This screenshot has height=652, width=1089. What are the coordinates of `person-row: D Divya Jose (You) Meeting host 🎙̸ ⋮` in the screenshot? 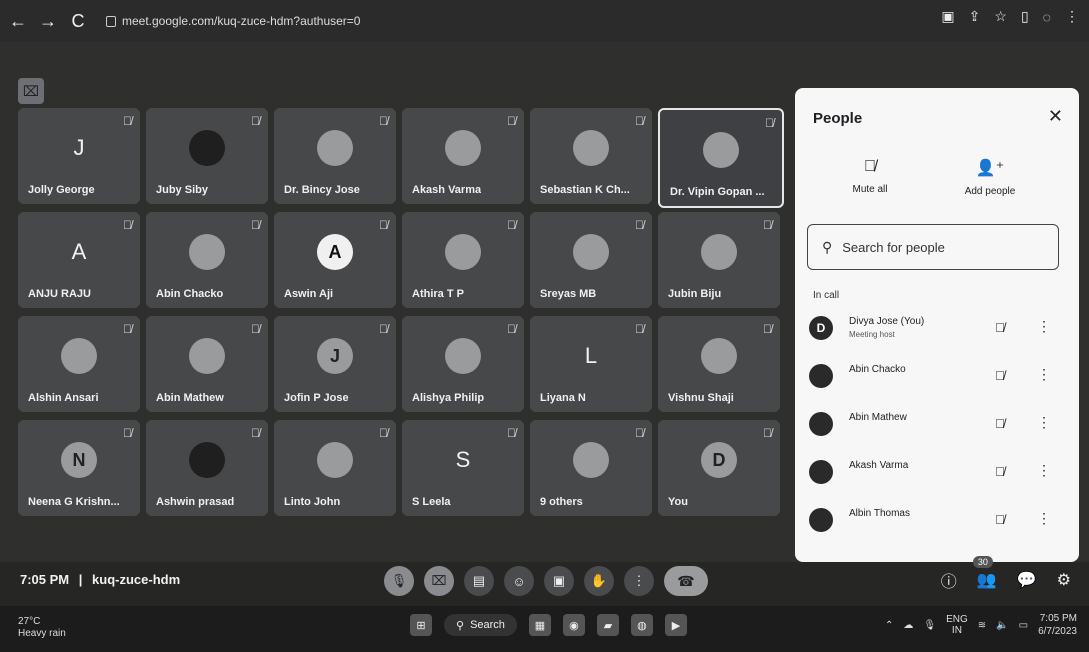 It's located at (934, 330).